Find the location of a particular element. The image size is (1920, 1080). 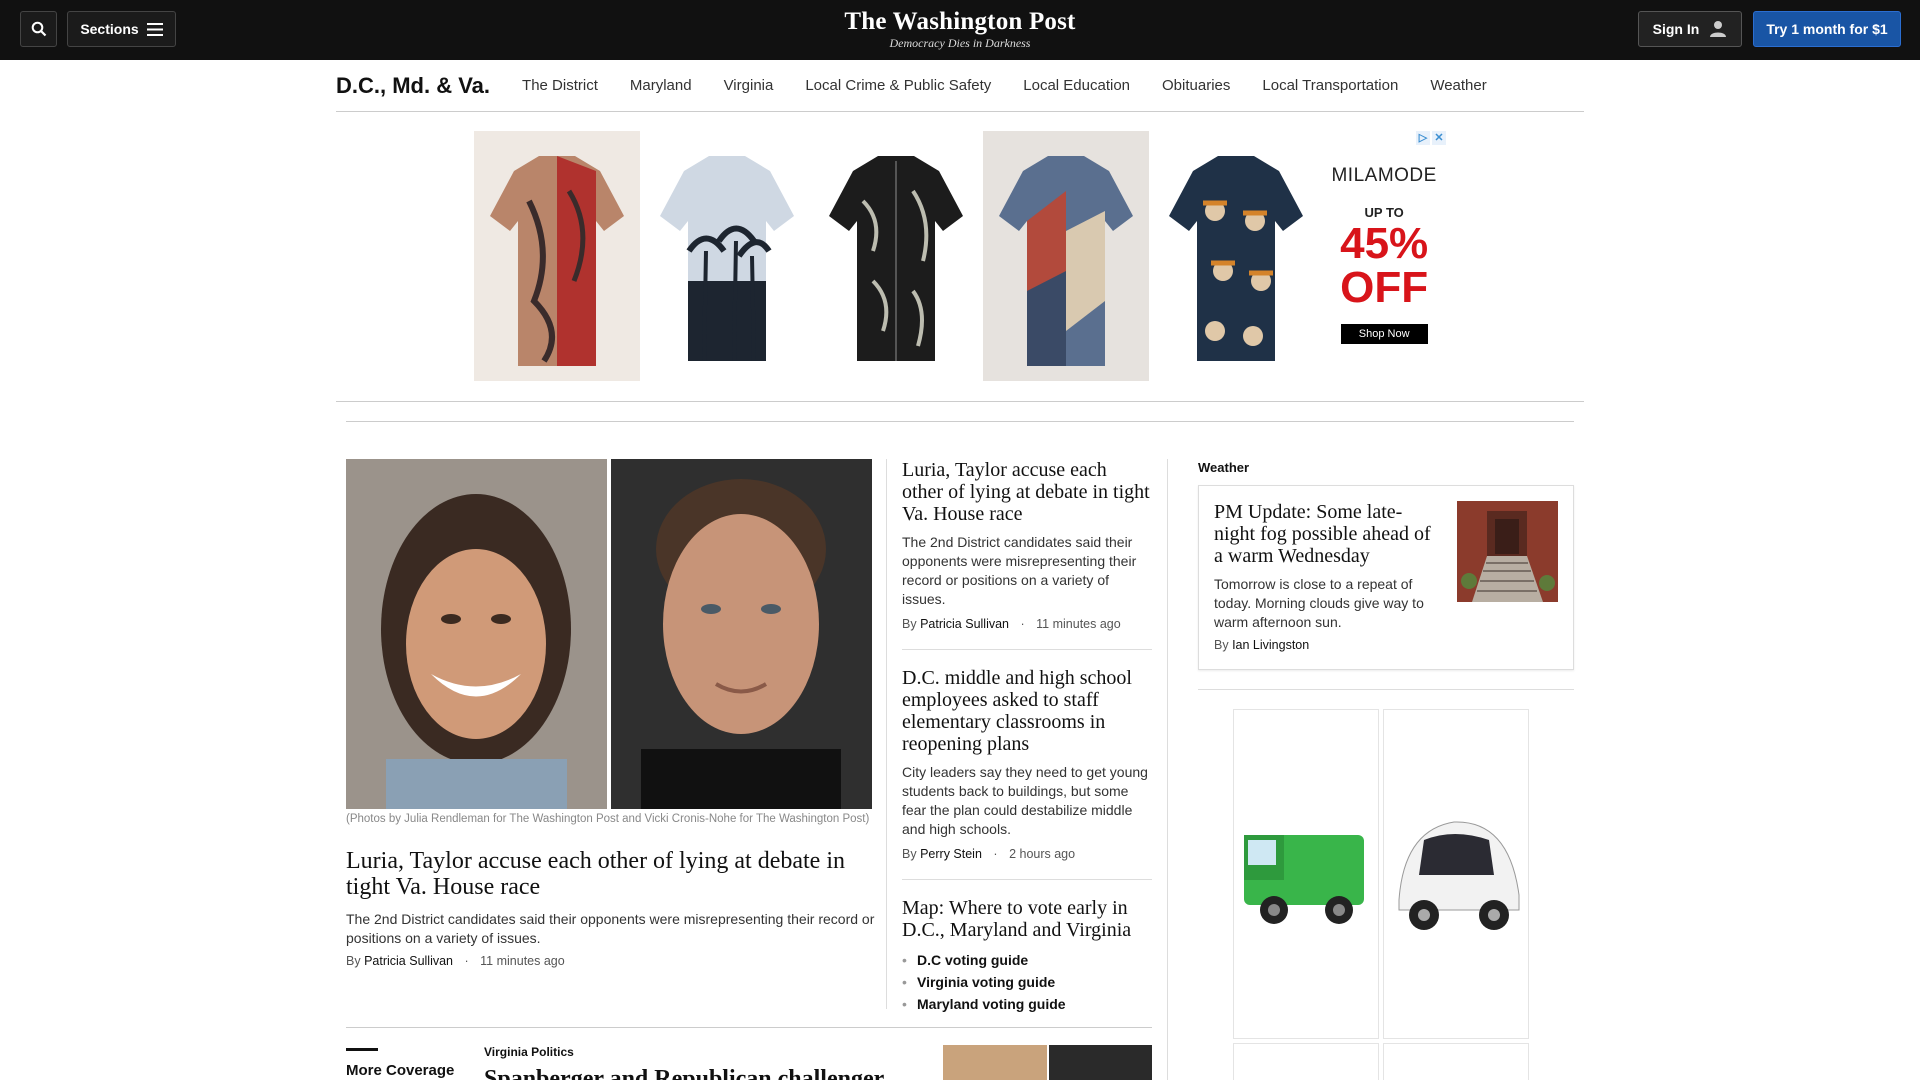

guide-link-virginia: Virginia voting guide is located at coordinates (1027, 982).